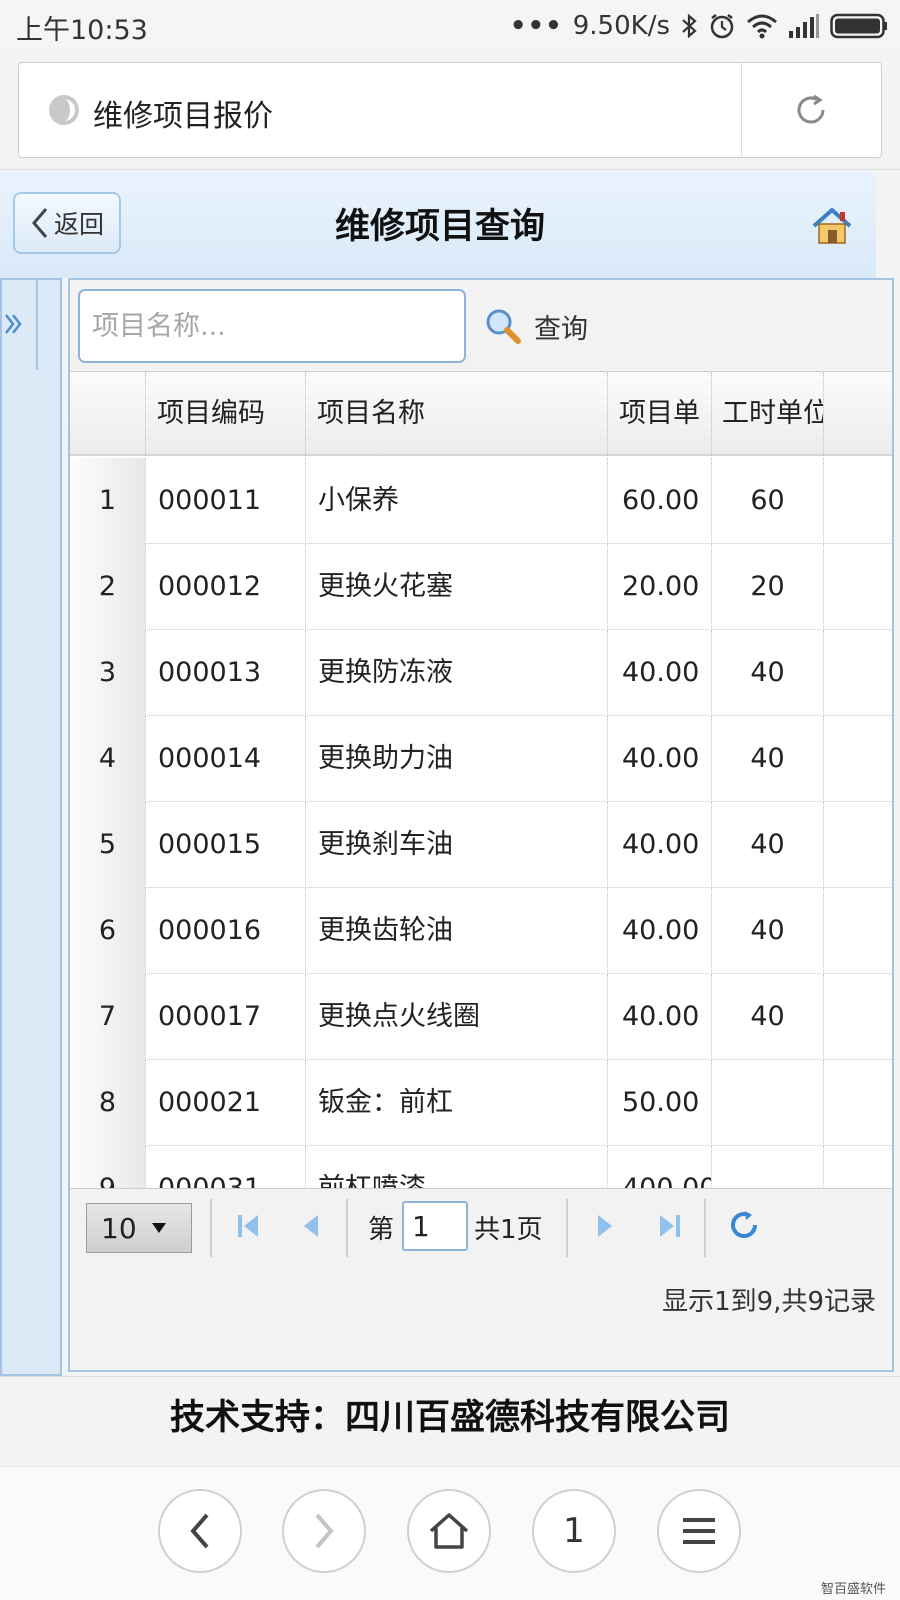 The width and height of the screenshot is (900, 1600). What do you see at coordinates (744, 1225) in the screenshot?
I see `refresh-icon` at bounding box center [744, 1225].